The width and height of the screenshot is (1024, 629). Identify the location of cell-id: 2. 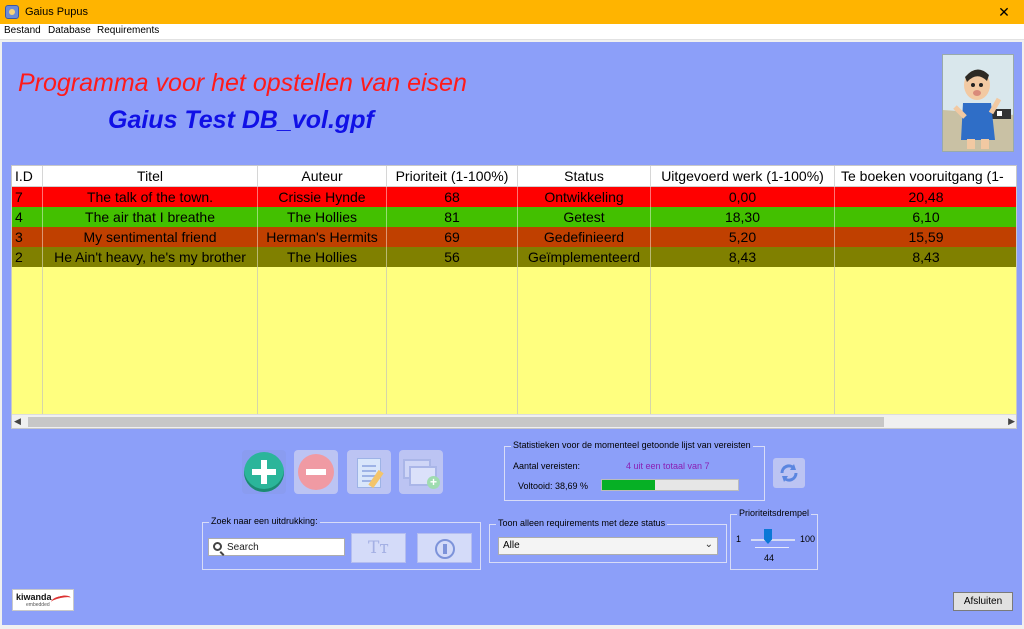
(27, 257).